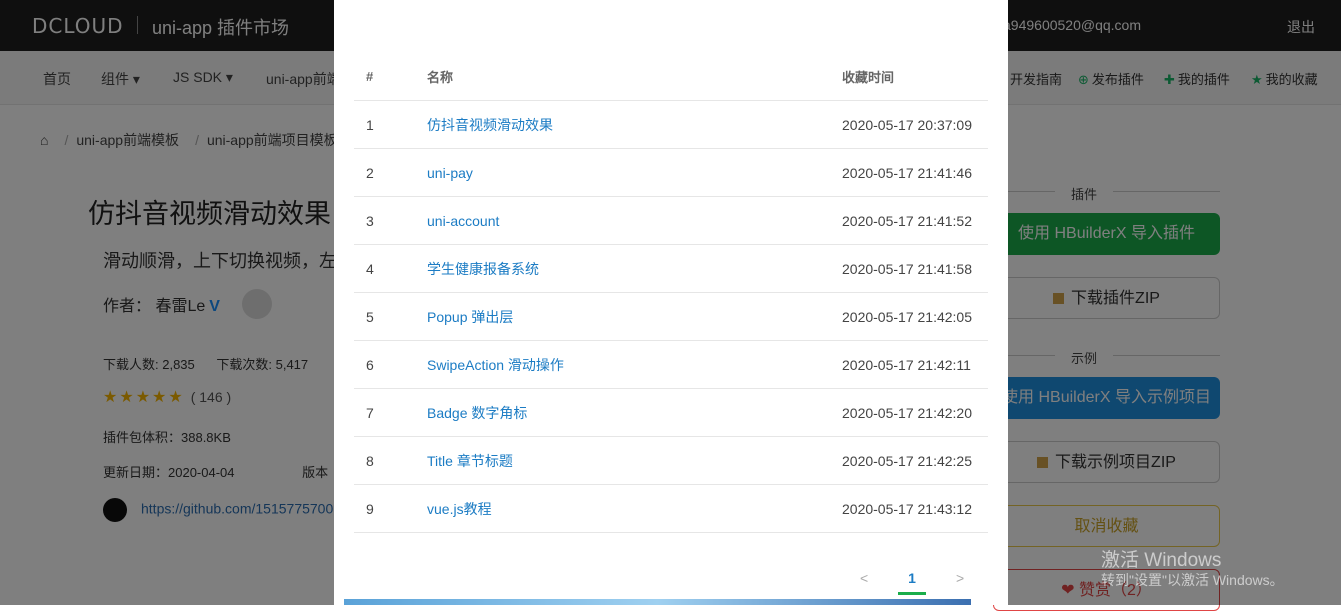 This screenshot has width=1341, height=612. Describe the element at coordinates (634, 460) in the screenshot. I see `row-name-cell: Title 章节标题` at that location.